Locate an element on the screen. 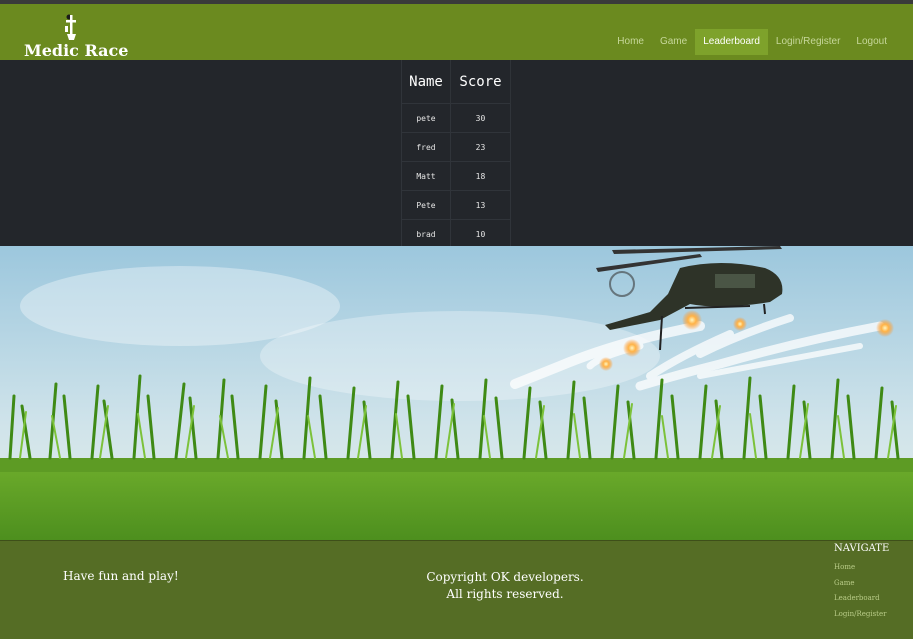  player-name: Pete is located at coordinates (426, 205).